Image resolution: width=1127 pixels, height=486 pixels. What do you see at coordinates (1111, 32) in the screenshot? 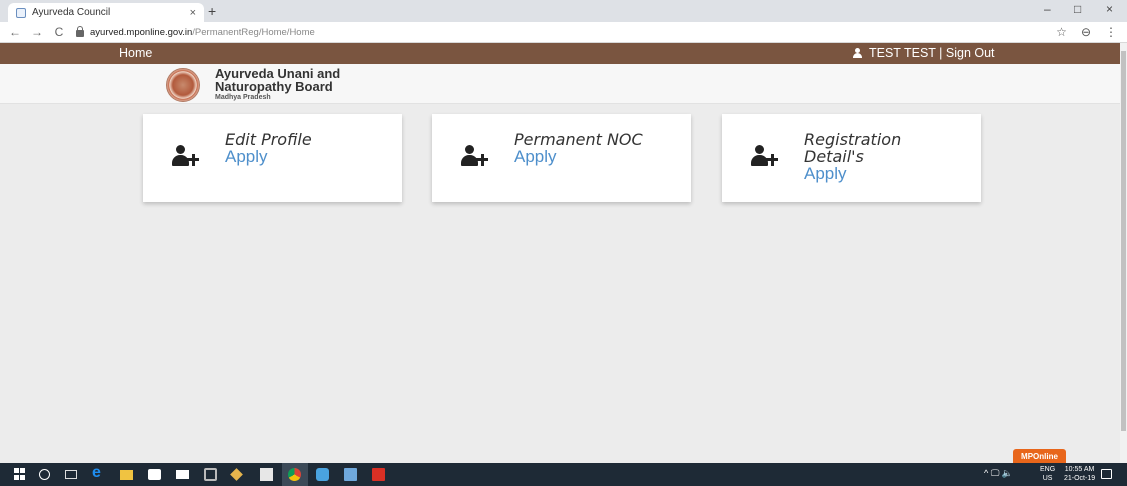
I see `browser-menu-icon: ⋮` at bounding box center [1111, 32].